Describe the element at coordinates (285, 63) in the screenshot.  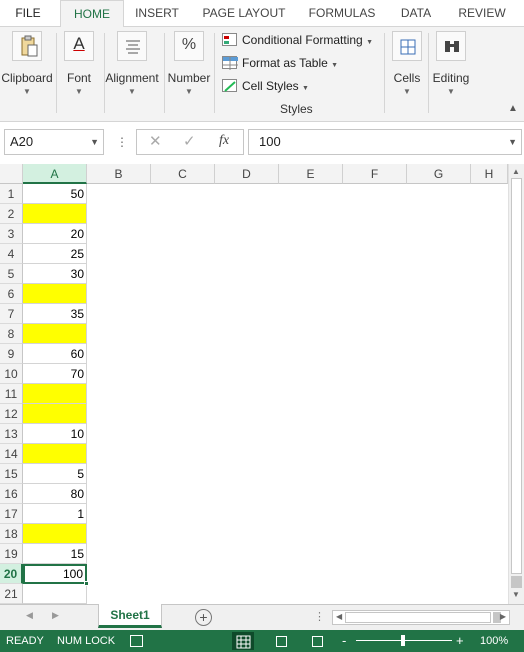
I see `format-as-table-label: Format as Table` at that location.